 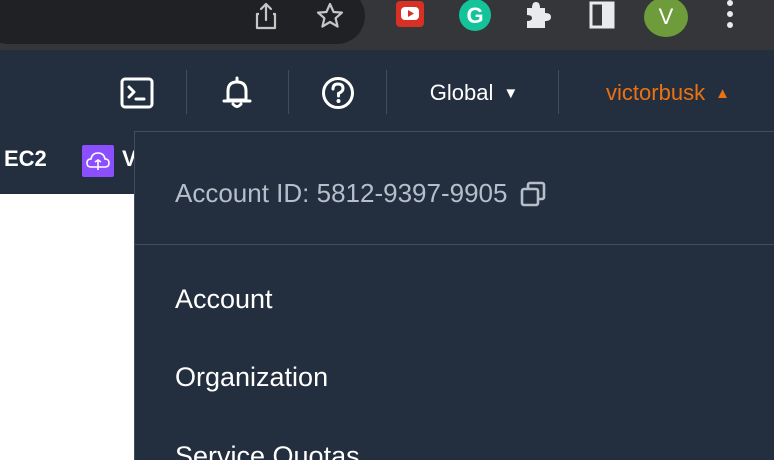 What do you see at coordinates (410, 15) in the screenshot?
I see `youtube-extension-icon` at bounding box center [410, 15].